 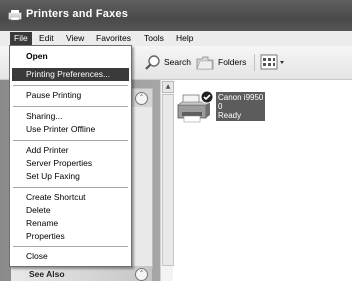 I want to click on see-also-header: See Also ˄, so click(x=81, y=273).